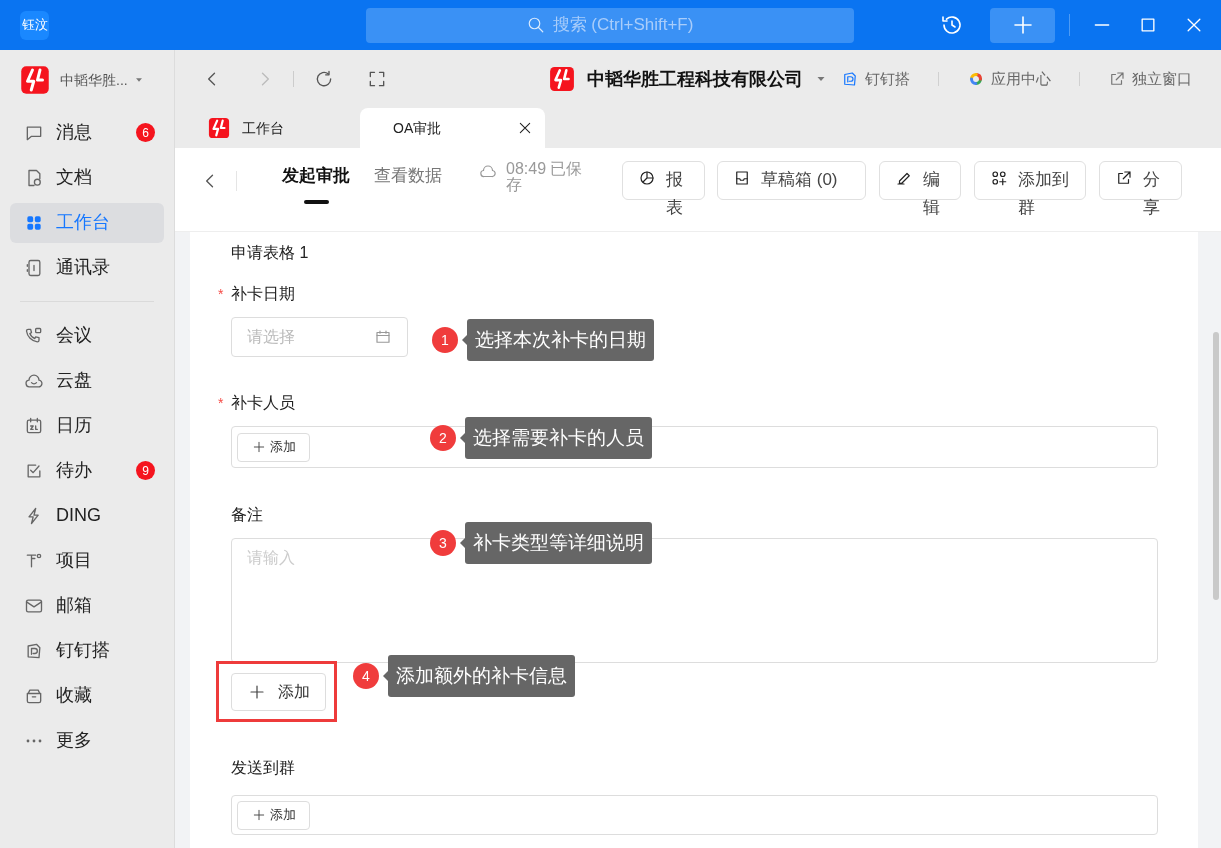  I want to click on app-logo: 钰汶, so click(34, 25).